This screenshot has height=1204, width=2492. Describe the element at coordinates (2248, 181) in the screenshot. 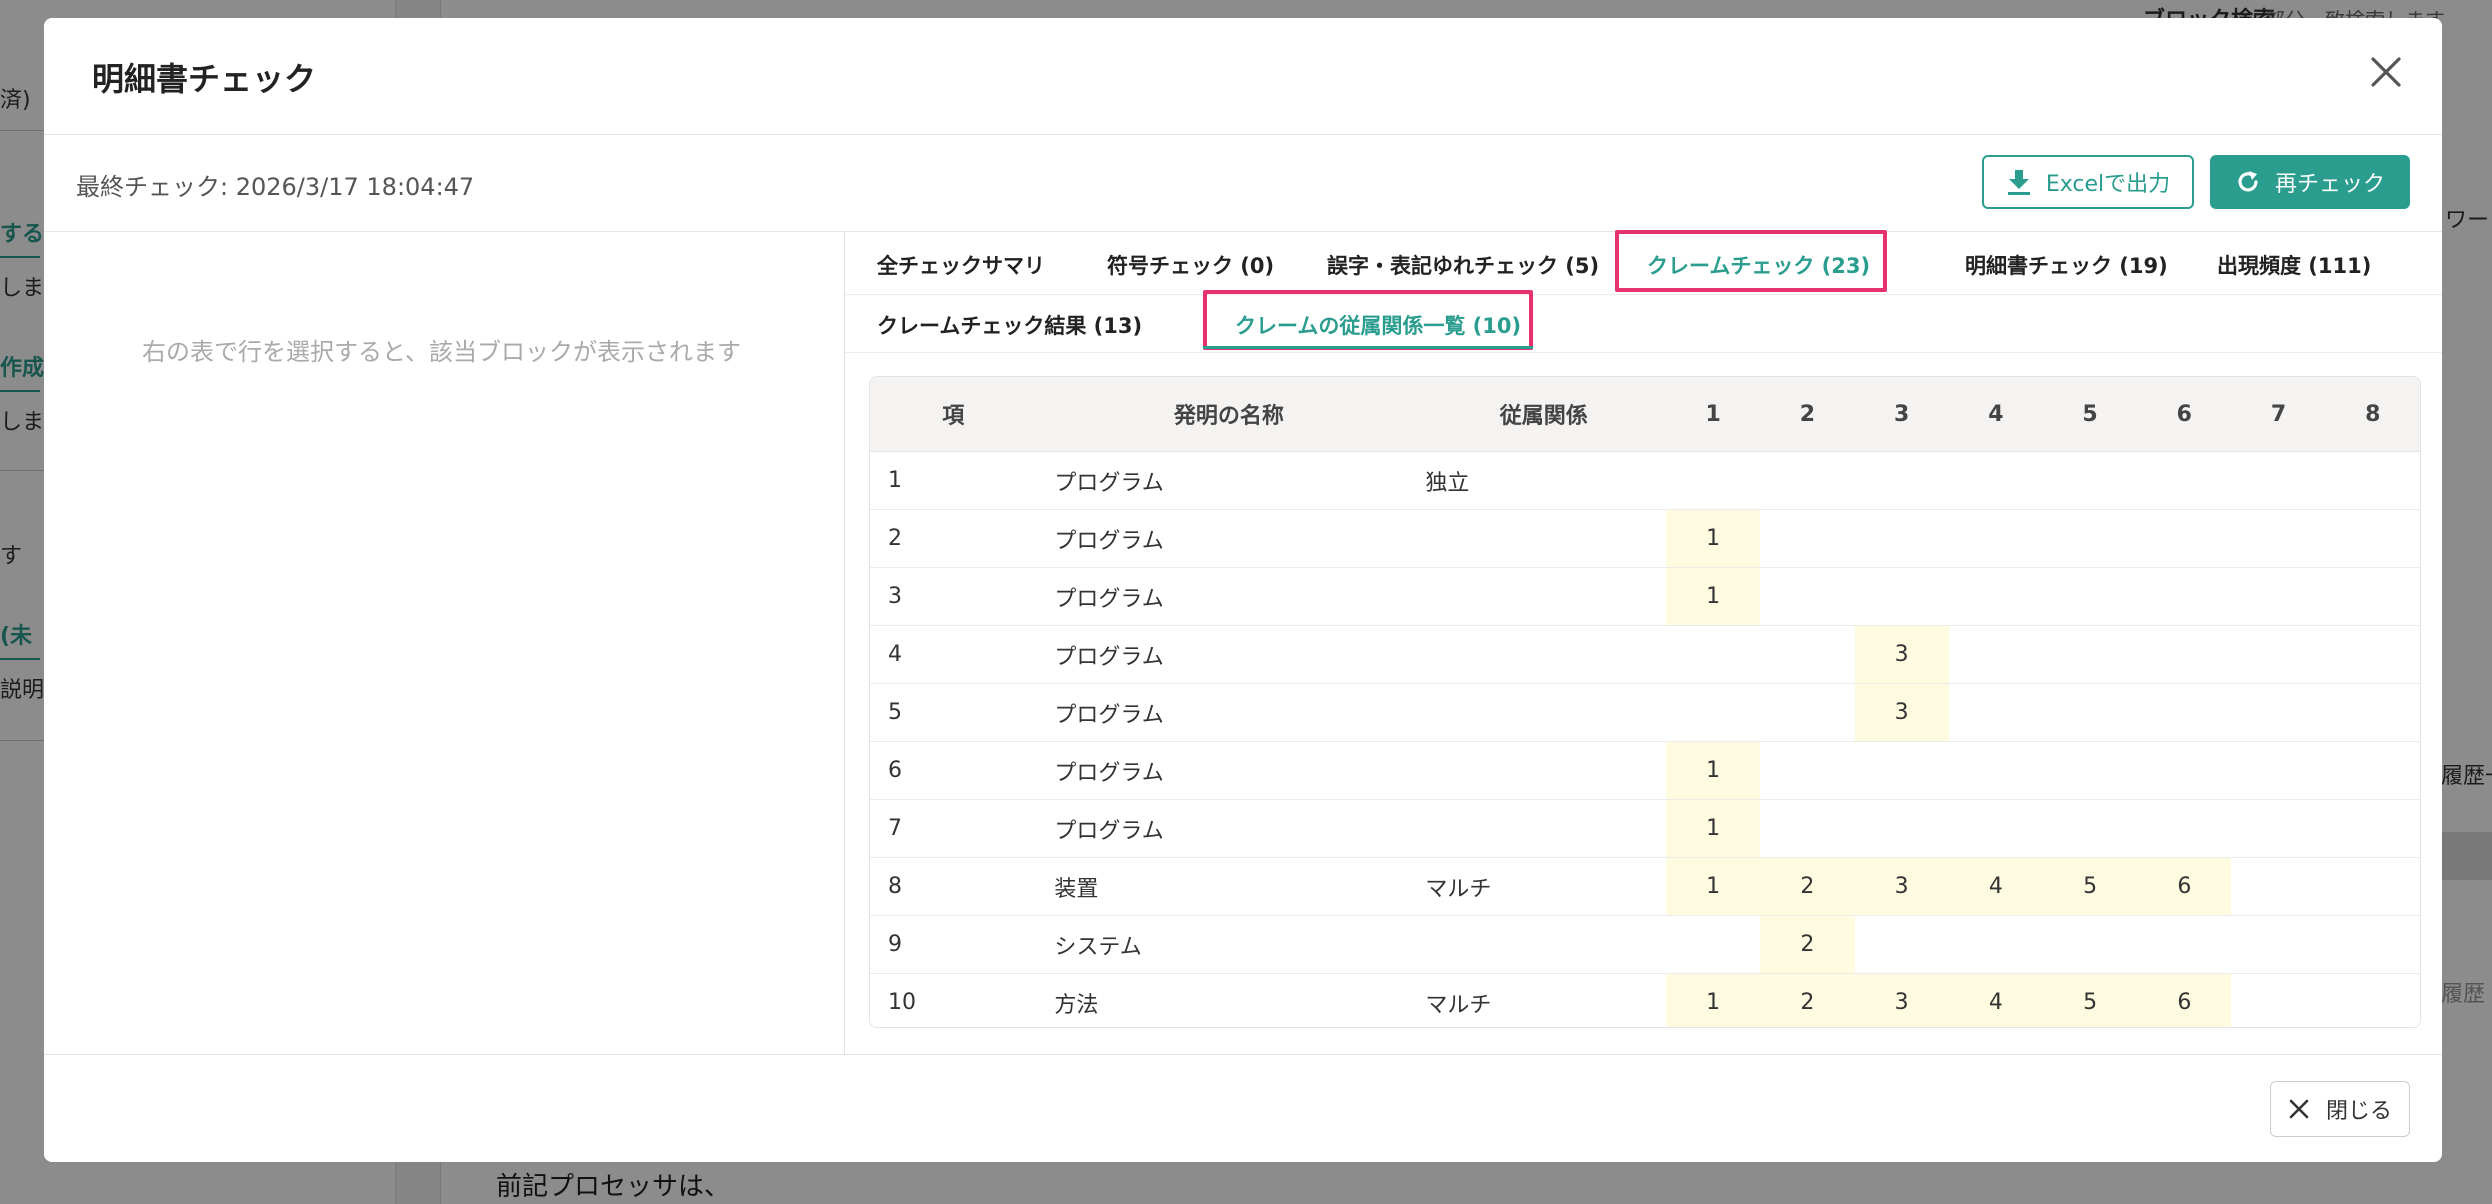

I see `refresh-icon` at that location.